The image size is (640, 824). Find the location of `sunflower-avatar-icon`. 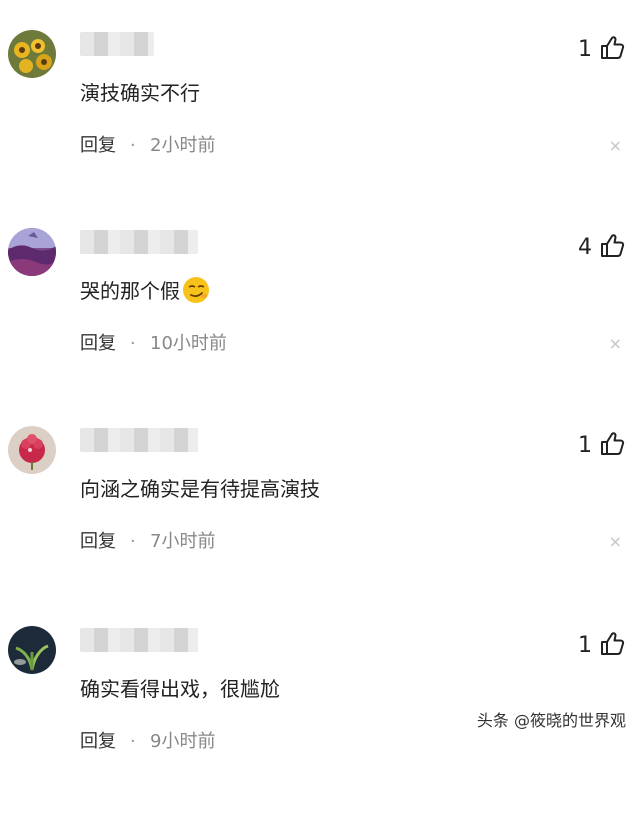

sunflower-avatar-icon is located at coordinates (32, 54).